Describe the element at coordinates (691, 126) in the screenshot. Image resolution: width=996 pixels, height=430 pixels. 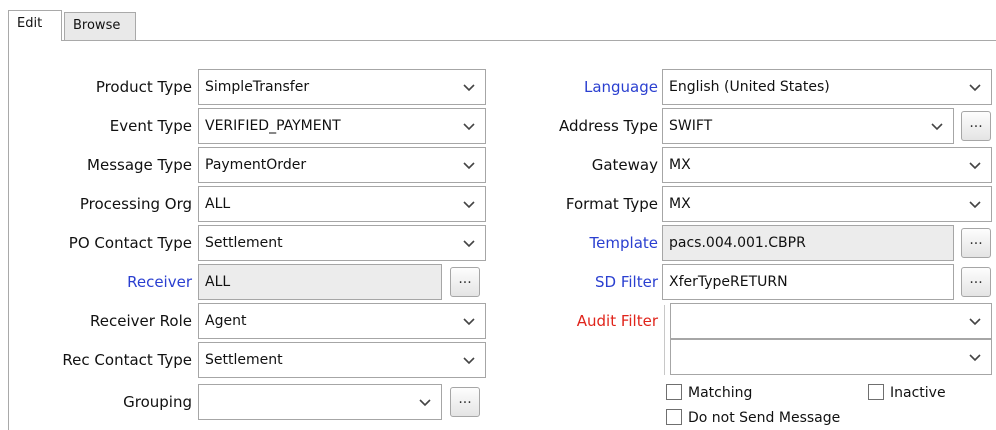
I see `address-type-value: SWIFT` at that location.